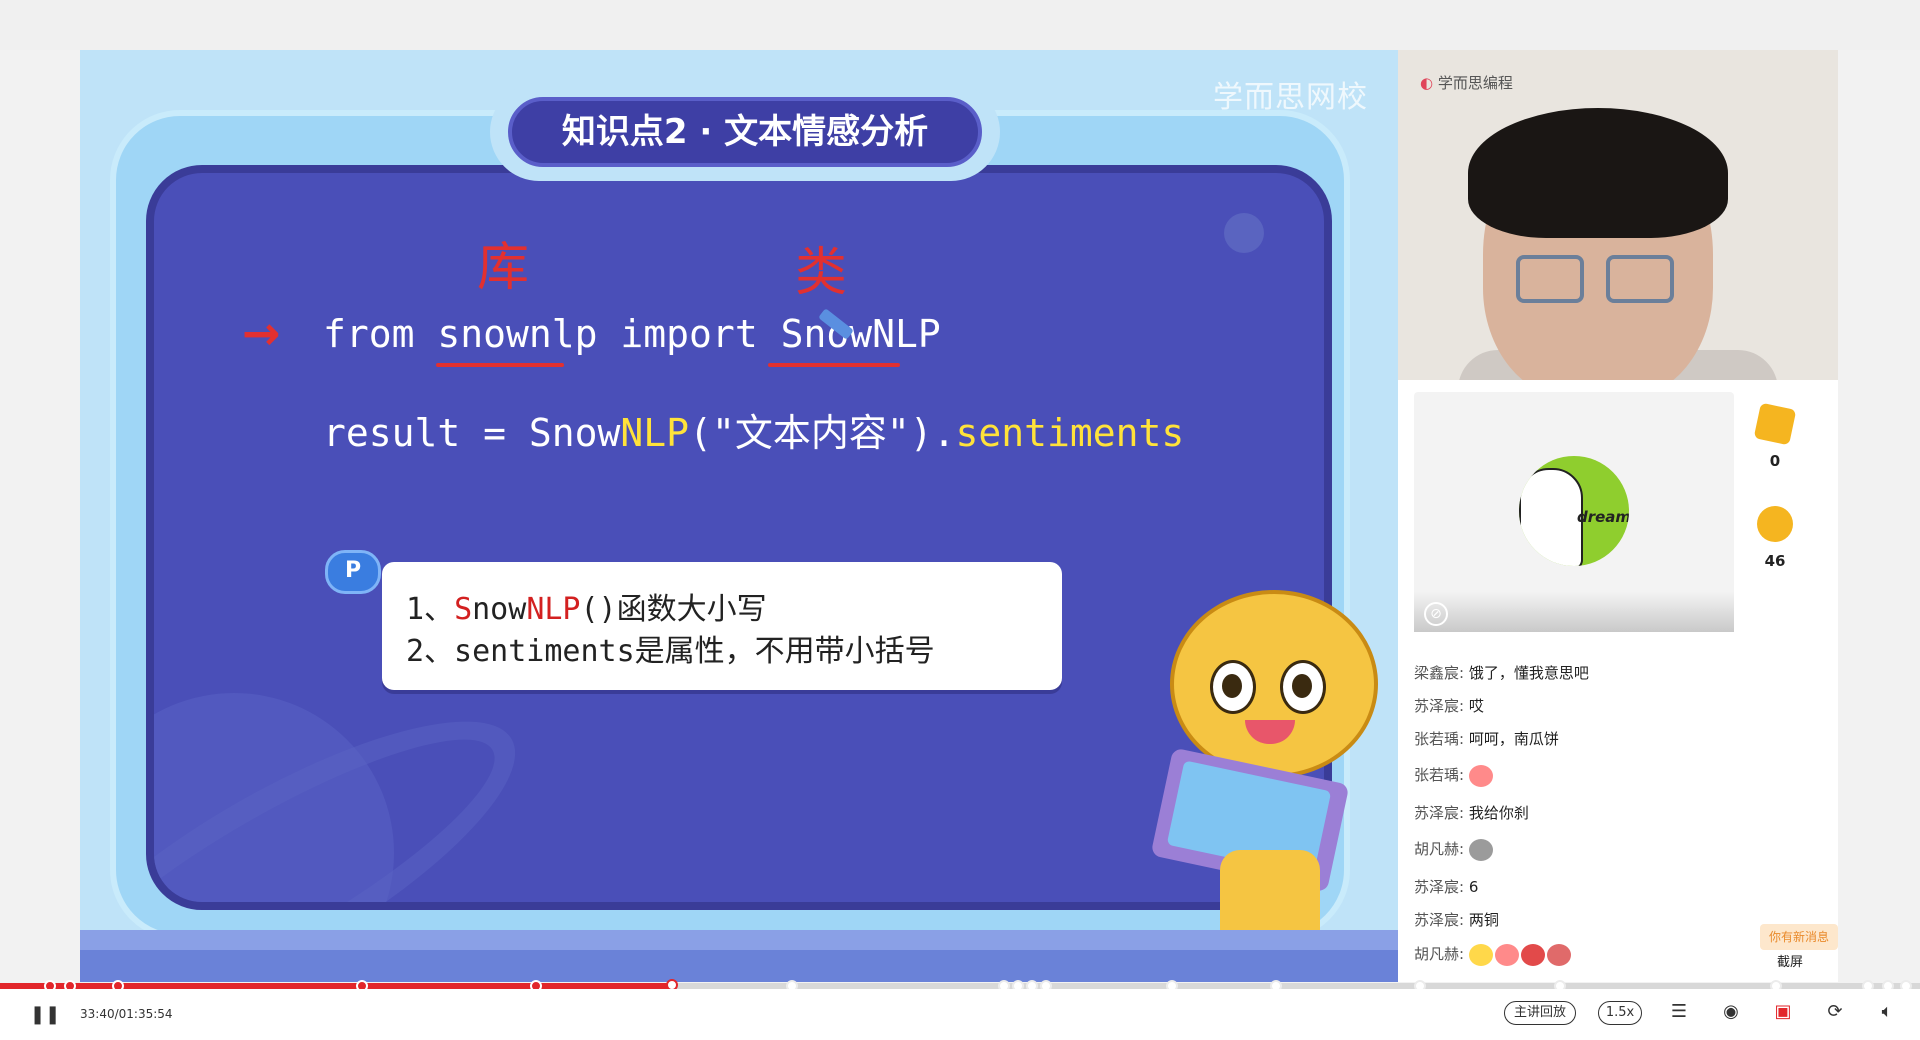 This screenshot has height=1040, width=1920. Describe the element at coordinates (586, 609) in the screenshot. I see `note-line-1: 1、SnowNLP()函数大小写` at that location.